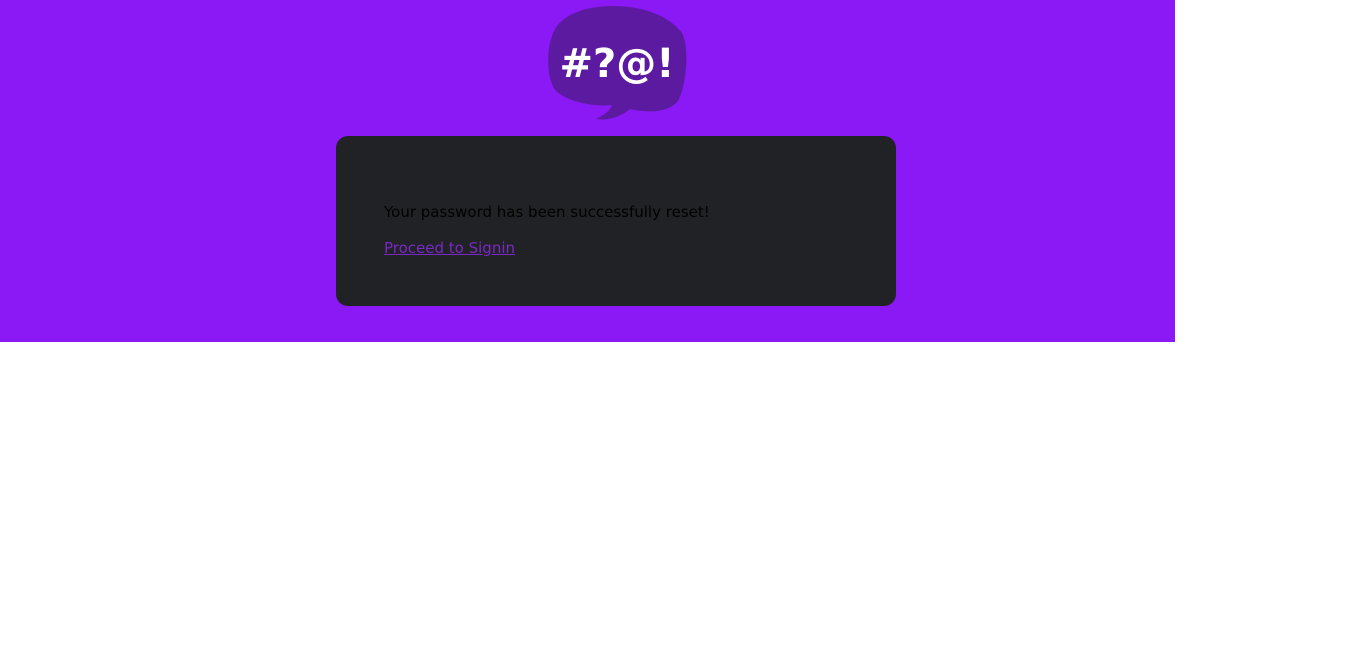 The height and width of the screenshot is (658, 1365). What do you see at coordinates (449, 248) in the screenshot?
I see `proceed-to-signin-link: Proceed to Signin` at bounding box center [449, 248].